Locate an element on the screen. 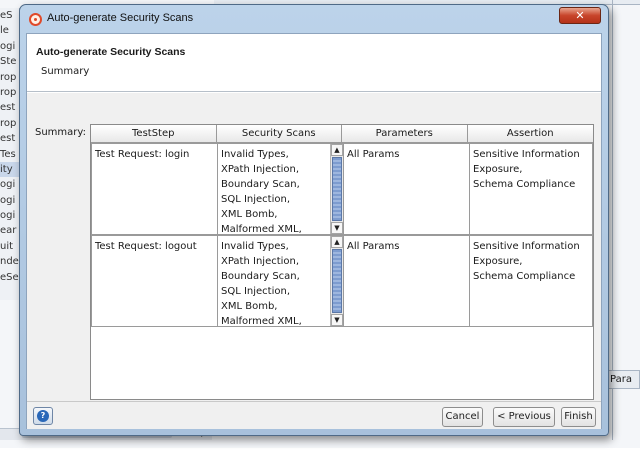 This screenshot has height=466, width=640. background-tree-item: le is located at coordinates (9, 30).